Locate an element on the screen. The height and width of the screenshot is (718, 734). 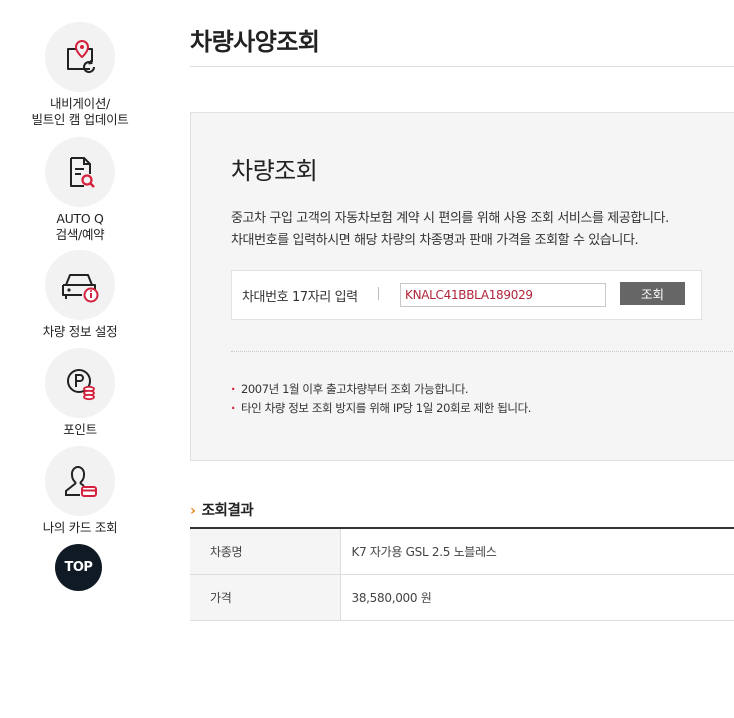
result-table: 차종명 K7 자가용 GSL 2.5 노블레스 가격 38,580,000 원 is located at coordinates (462, 574).